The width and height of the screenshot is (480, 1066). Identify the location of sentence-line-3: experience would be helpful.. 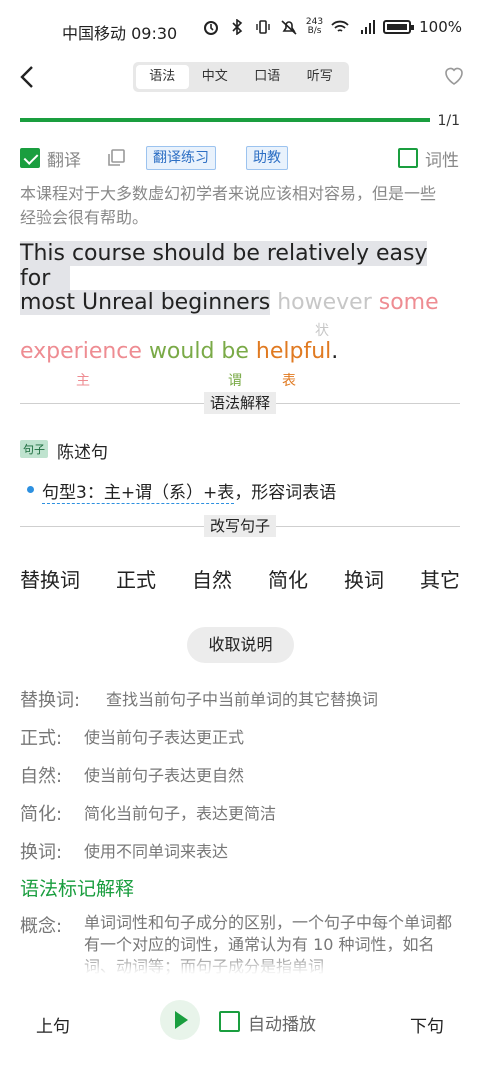
(179, 351).